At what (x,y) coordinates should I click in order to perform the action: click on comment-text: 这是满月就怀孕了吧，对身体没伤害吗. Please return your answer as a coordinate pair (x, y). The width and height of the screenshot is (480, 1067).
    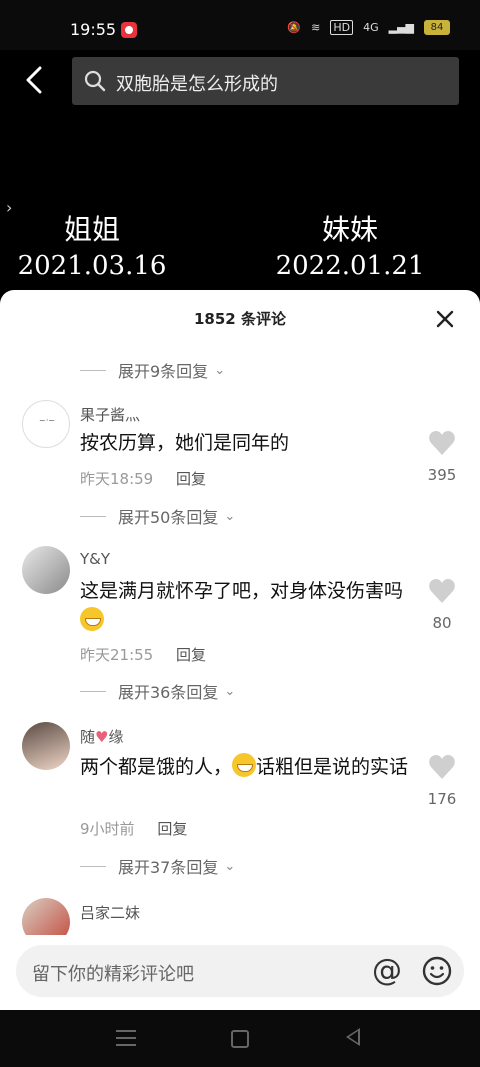
    Looking at the image, I should click on (247, 606).